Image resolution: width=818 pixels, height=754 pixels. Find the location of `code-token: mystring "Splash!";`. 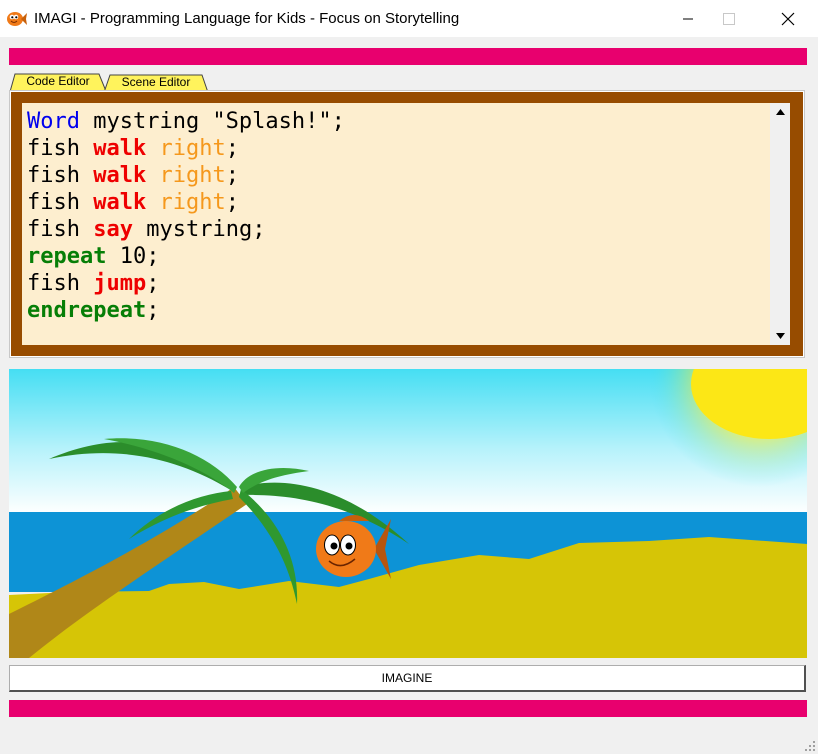

code-token: mystring "Splash!"; is located at coordinates (212, 121).